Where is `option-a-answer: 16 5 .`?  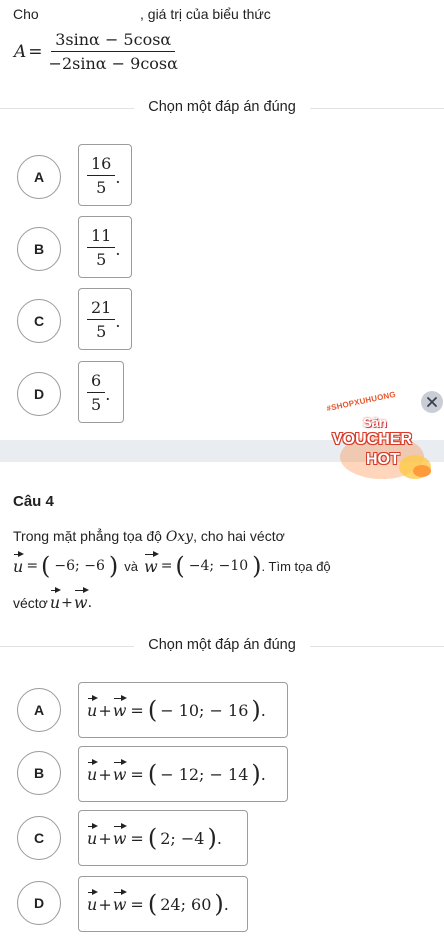 option-a-answer: 16 5 . is located at coordinates (105, 175).